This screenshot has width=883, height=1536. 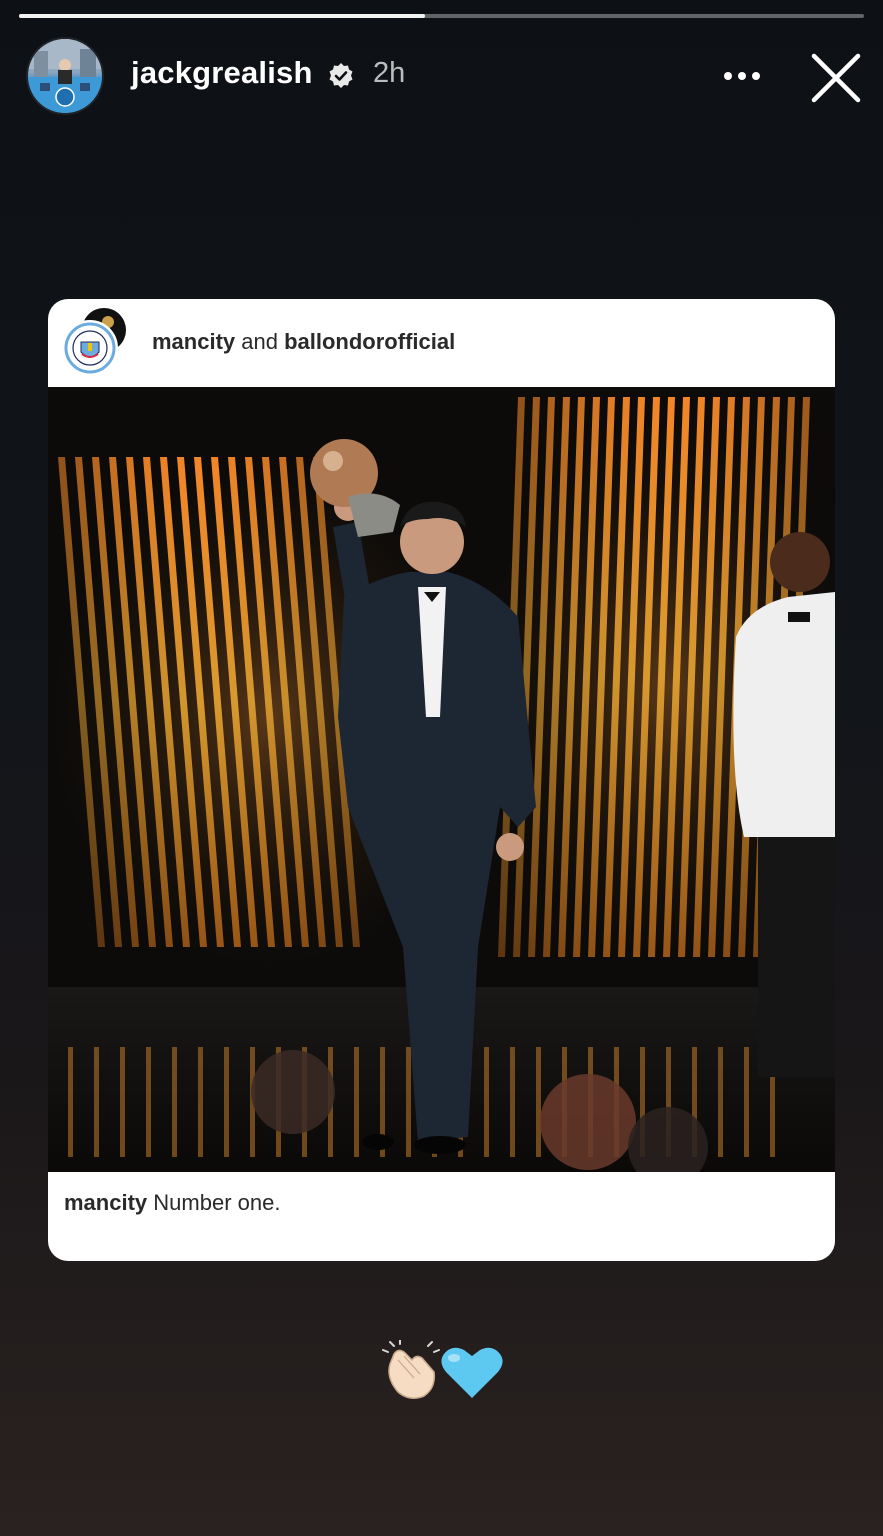 I want to click on clapping-hands-emoji, so click(x=411, y=1369).